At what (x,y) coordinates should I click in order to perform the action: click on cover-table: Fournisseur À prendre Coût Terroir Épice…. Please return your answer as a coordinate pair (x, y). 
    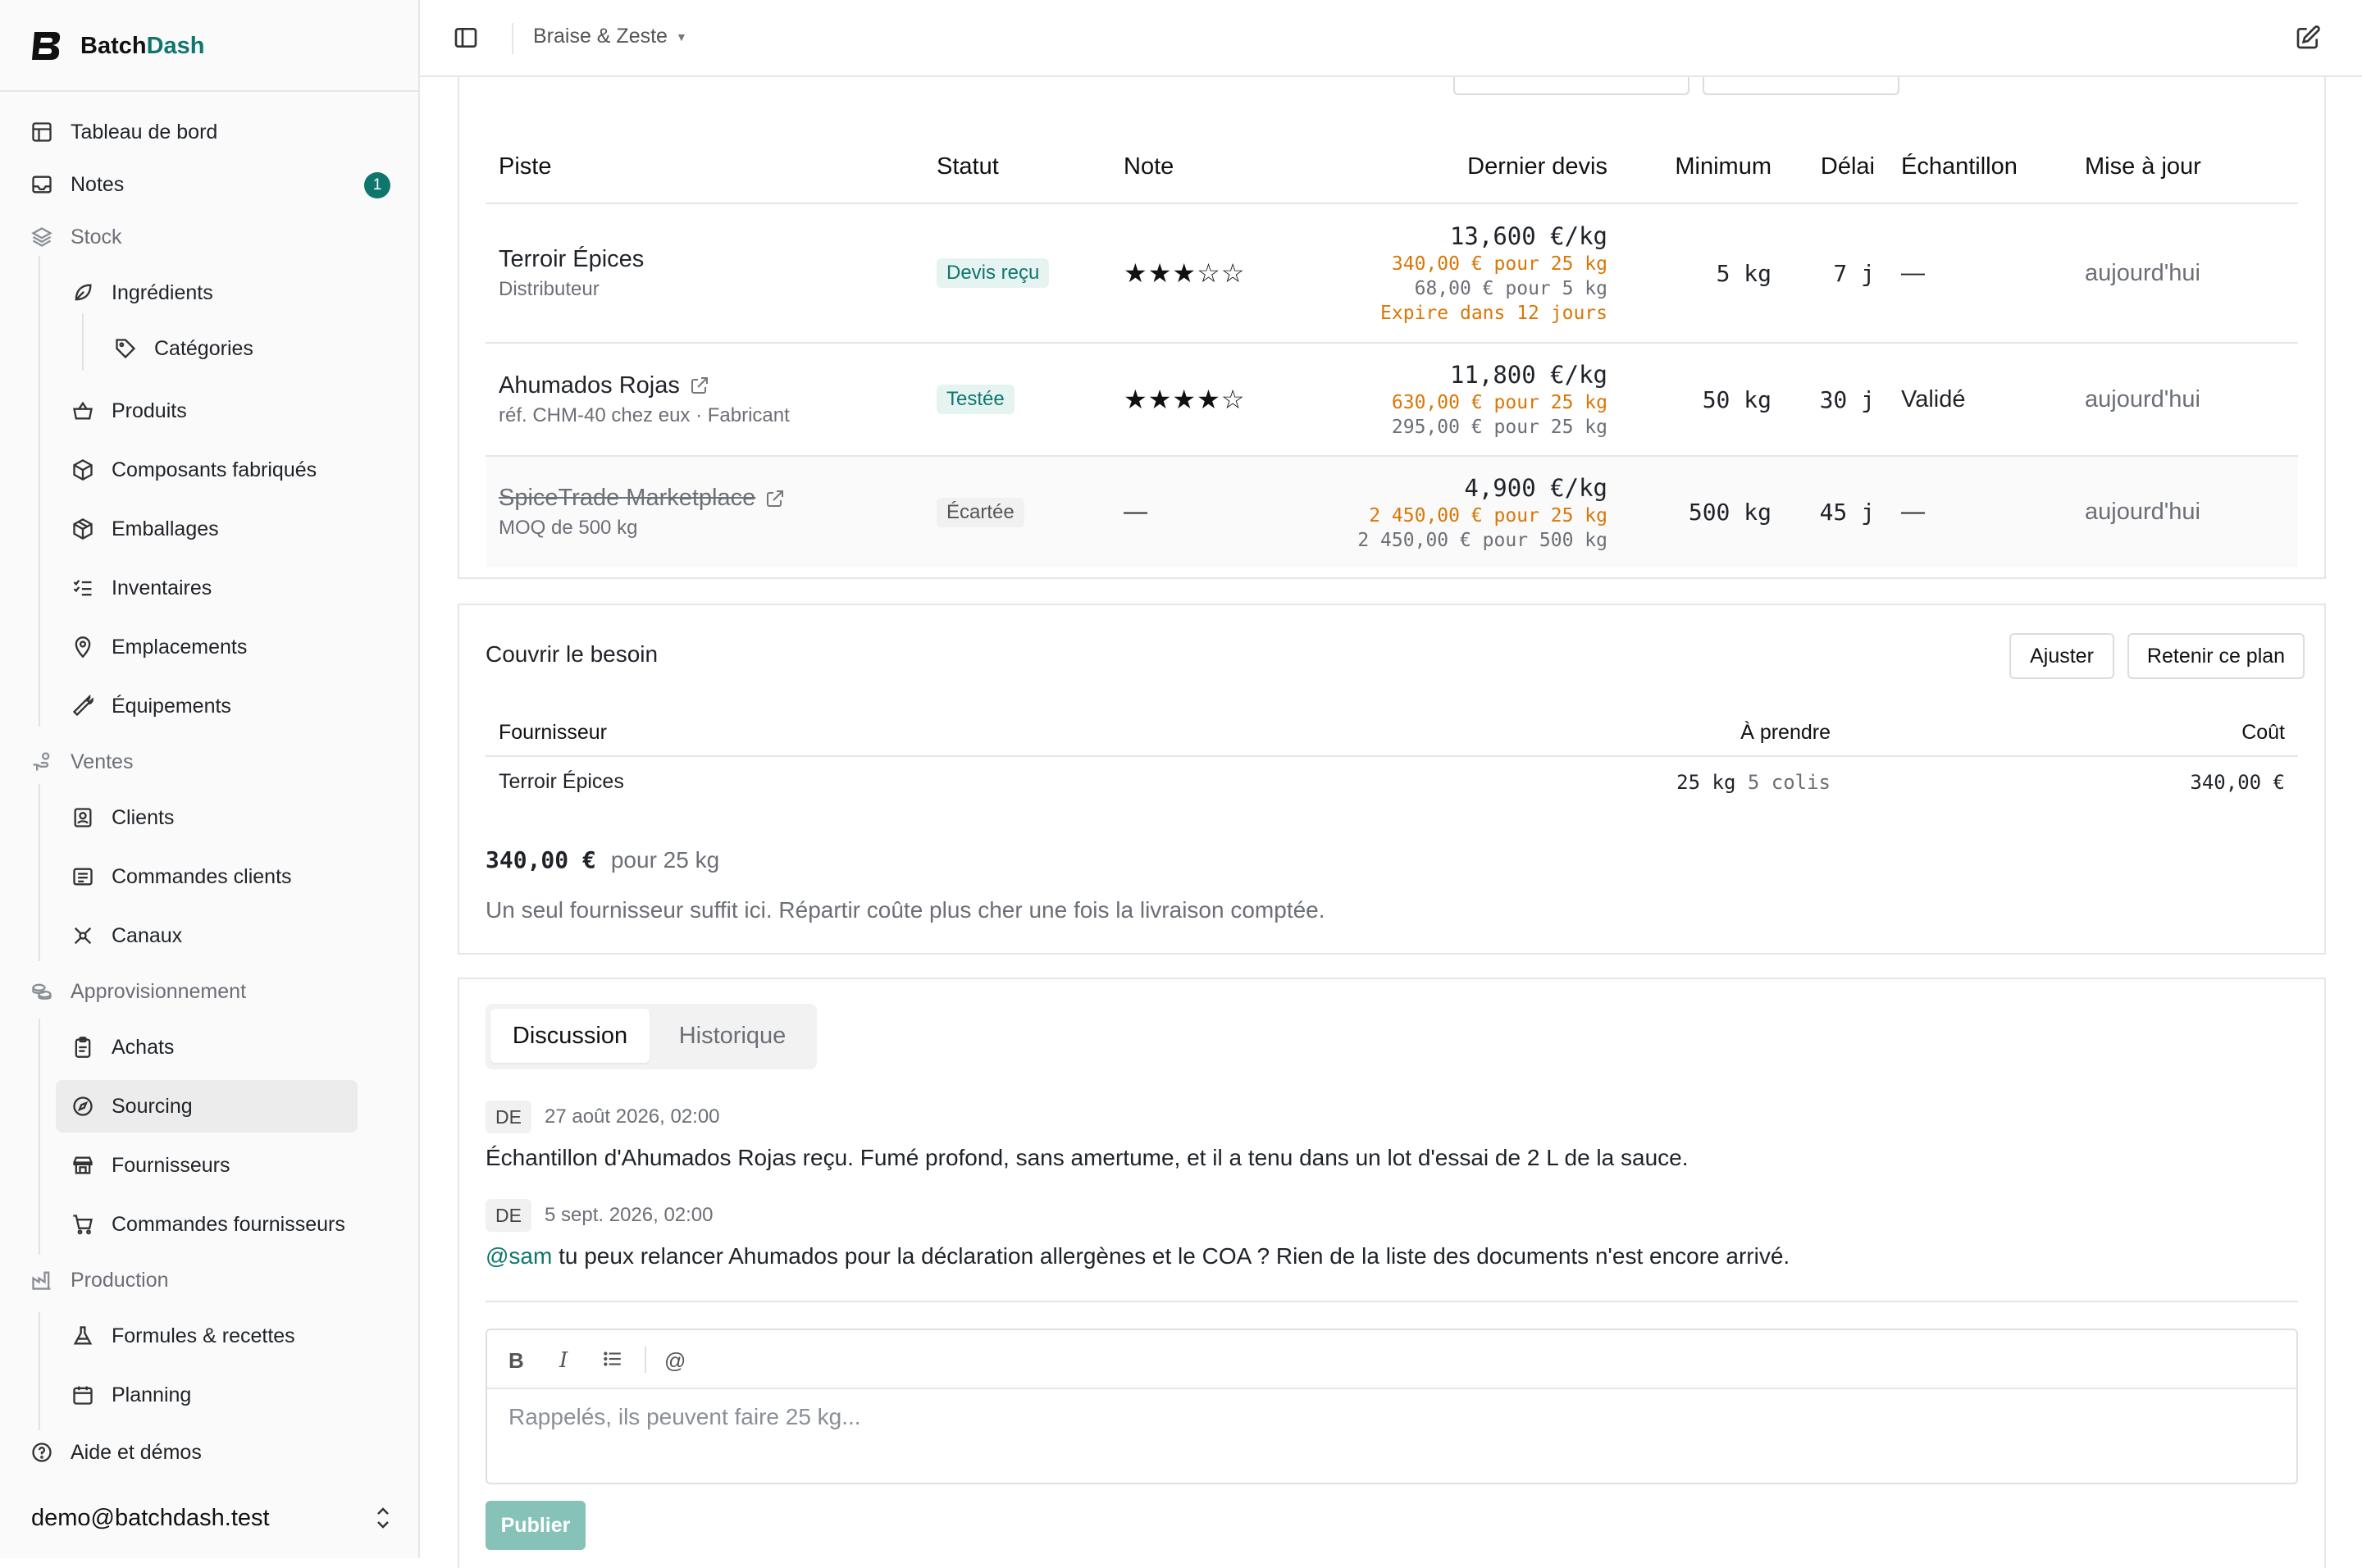
    Looking at the image, I should click on (1392, 759).